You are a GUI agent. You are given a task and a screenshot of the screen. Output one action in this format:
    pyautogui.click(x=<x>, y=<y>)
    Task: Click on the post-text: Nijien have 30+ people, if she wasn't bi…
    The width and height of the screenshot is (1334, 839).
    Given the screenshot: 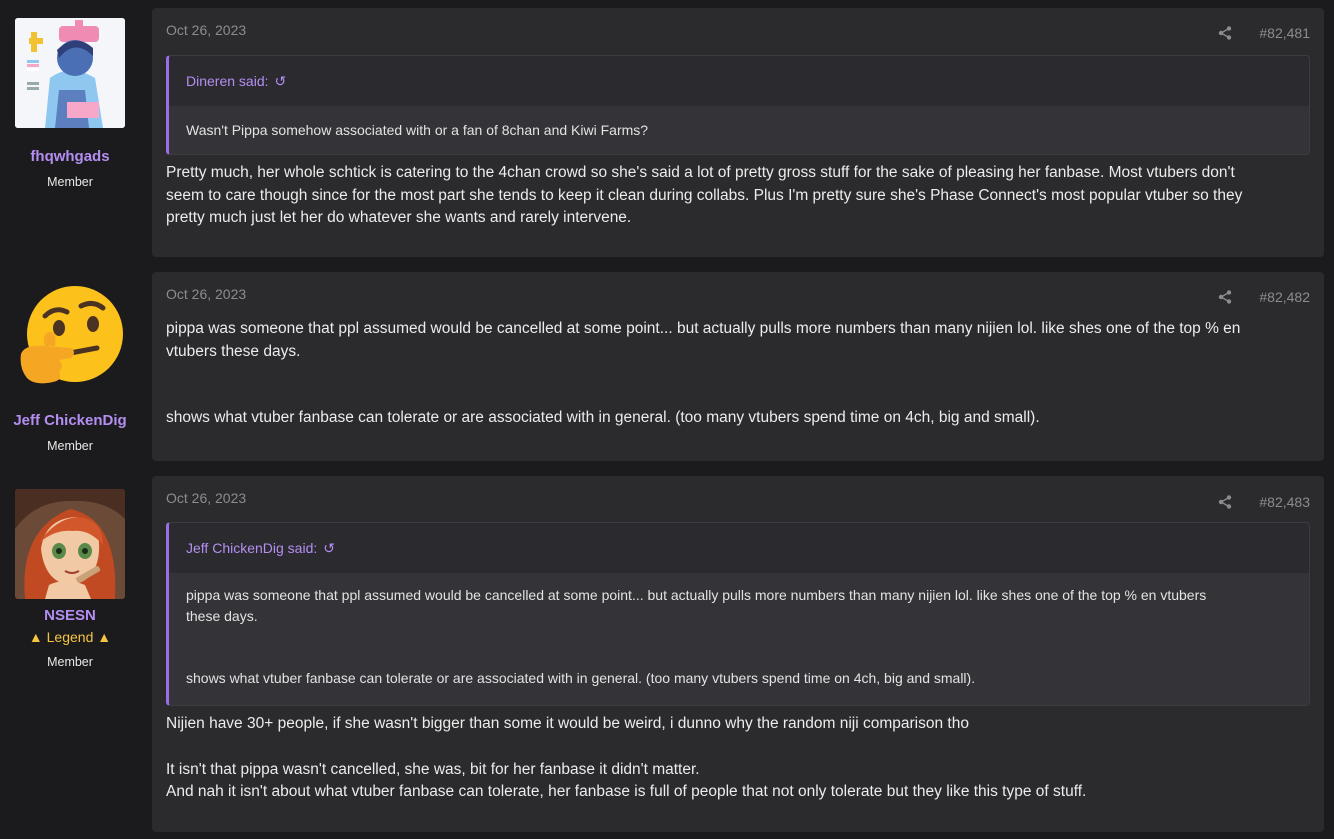 What is the action you would take?
    pyautogui.click(x=736, y=758)
    